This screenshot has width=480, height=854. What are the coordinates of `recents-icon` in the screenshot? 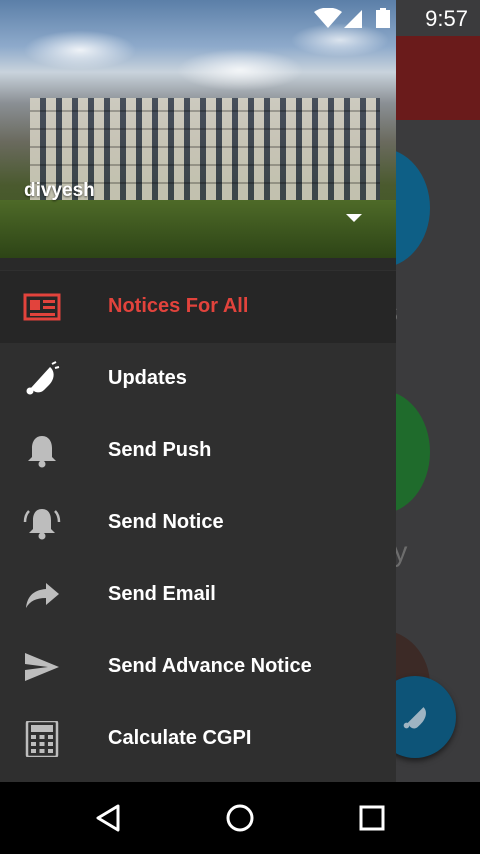 It's located at (372, 818).